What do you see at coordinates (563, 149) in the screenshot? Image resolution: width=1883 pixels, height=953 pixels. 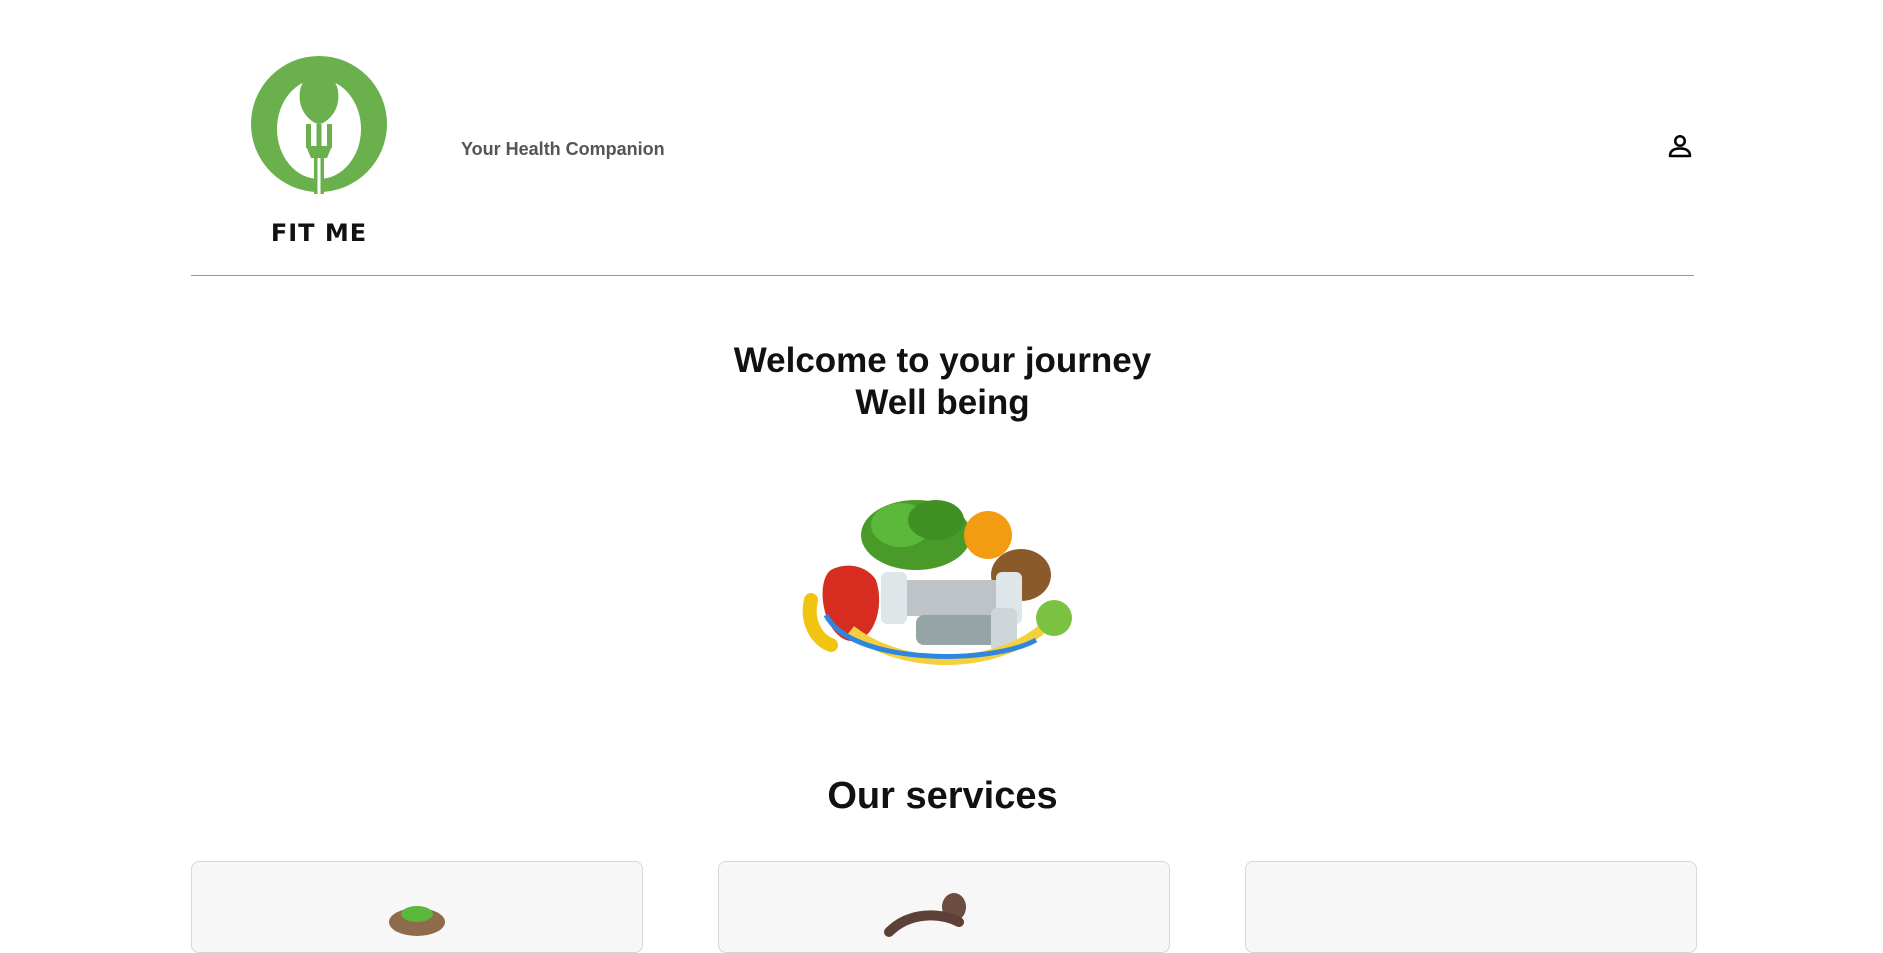 I see `tagline: Your Health Companion` at bounding box center [563, 149].